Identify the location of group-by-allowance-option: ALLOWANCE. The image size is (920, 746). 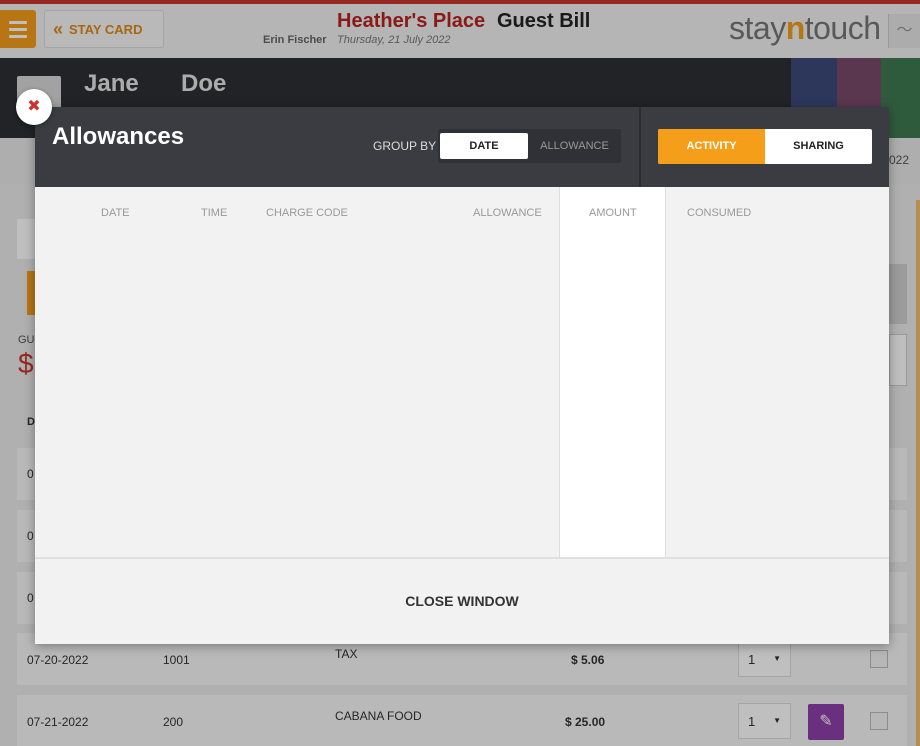
(574, 146).